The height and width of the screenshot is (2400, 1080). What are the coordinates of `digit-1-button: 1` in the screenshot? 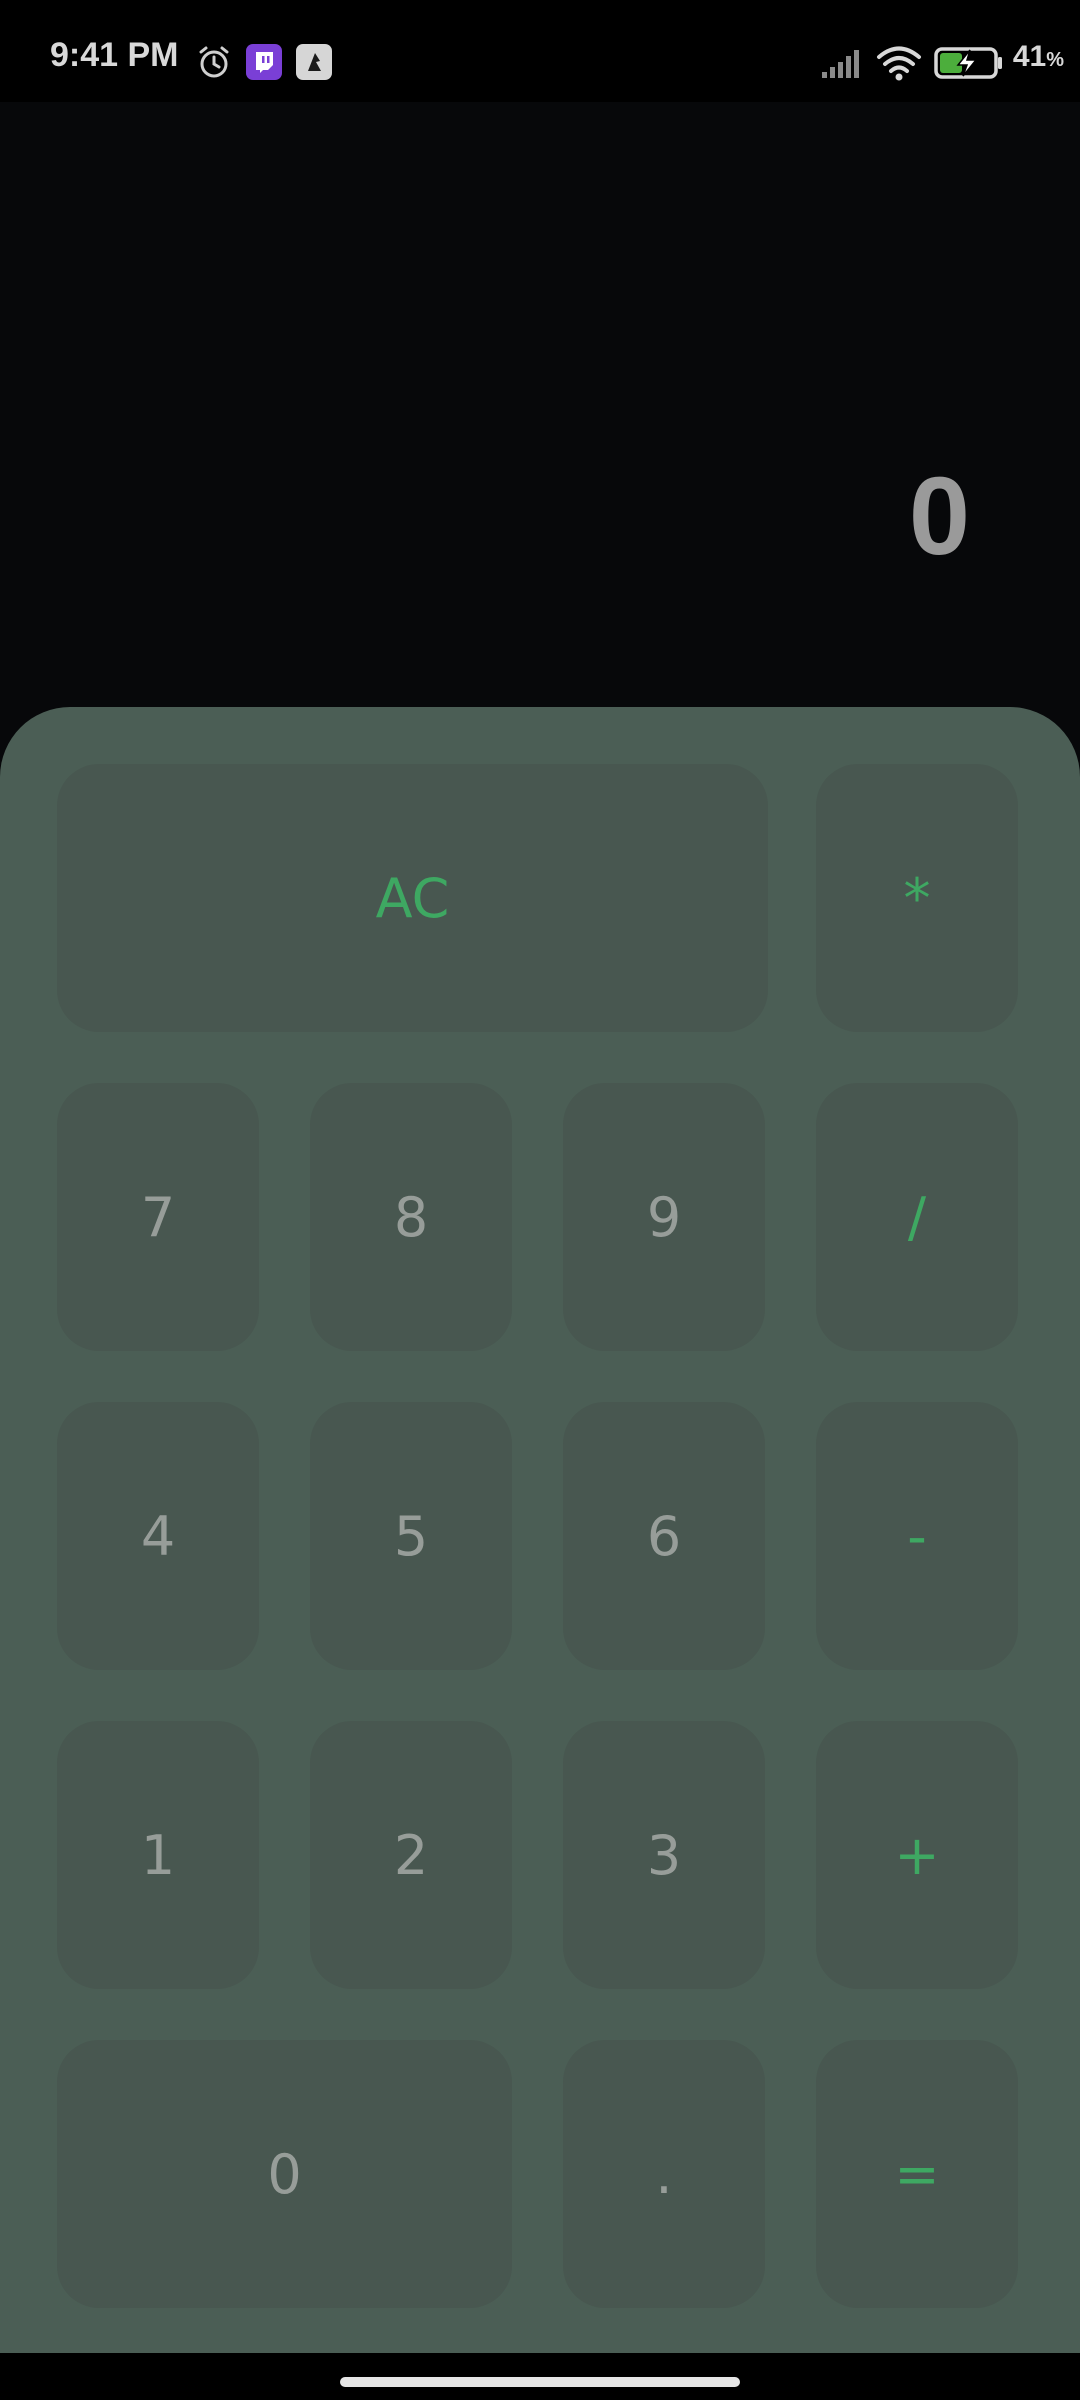 It's located at (158, 1855).